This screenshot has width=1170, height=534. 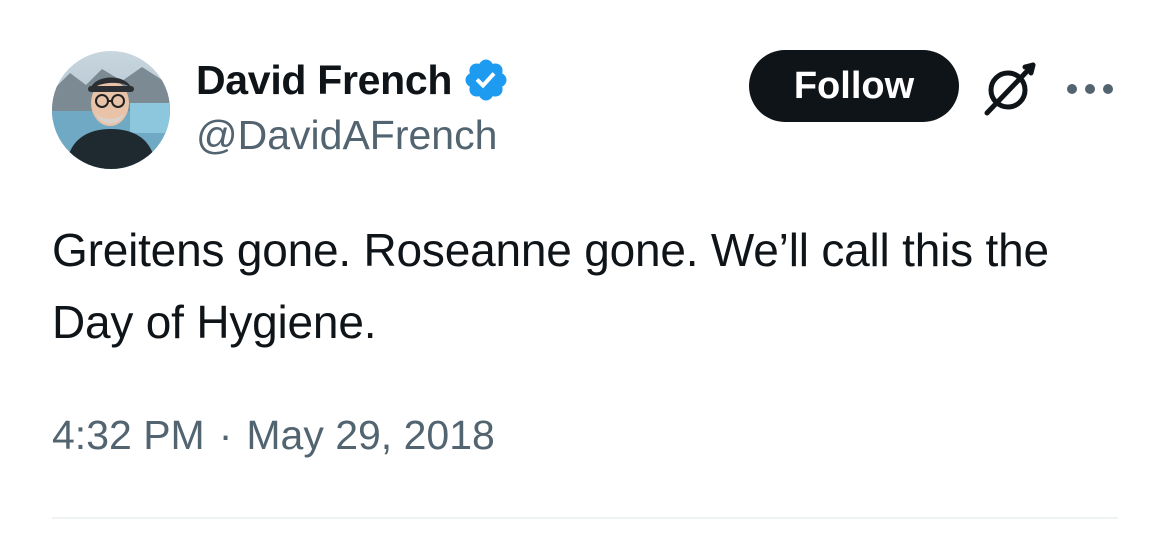 What do you see at coordinates (854, 86) in the screenshot?
I see `follow-button: Follow` at bounding box center [854, 86].